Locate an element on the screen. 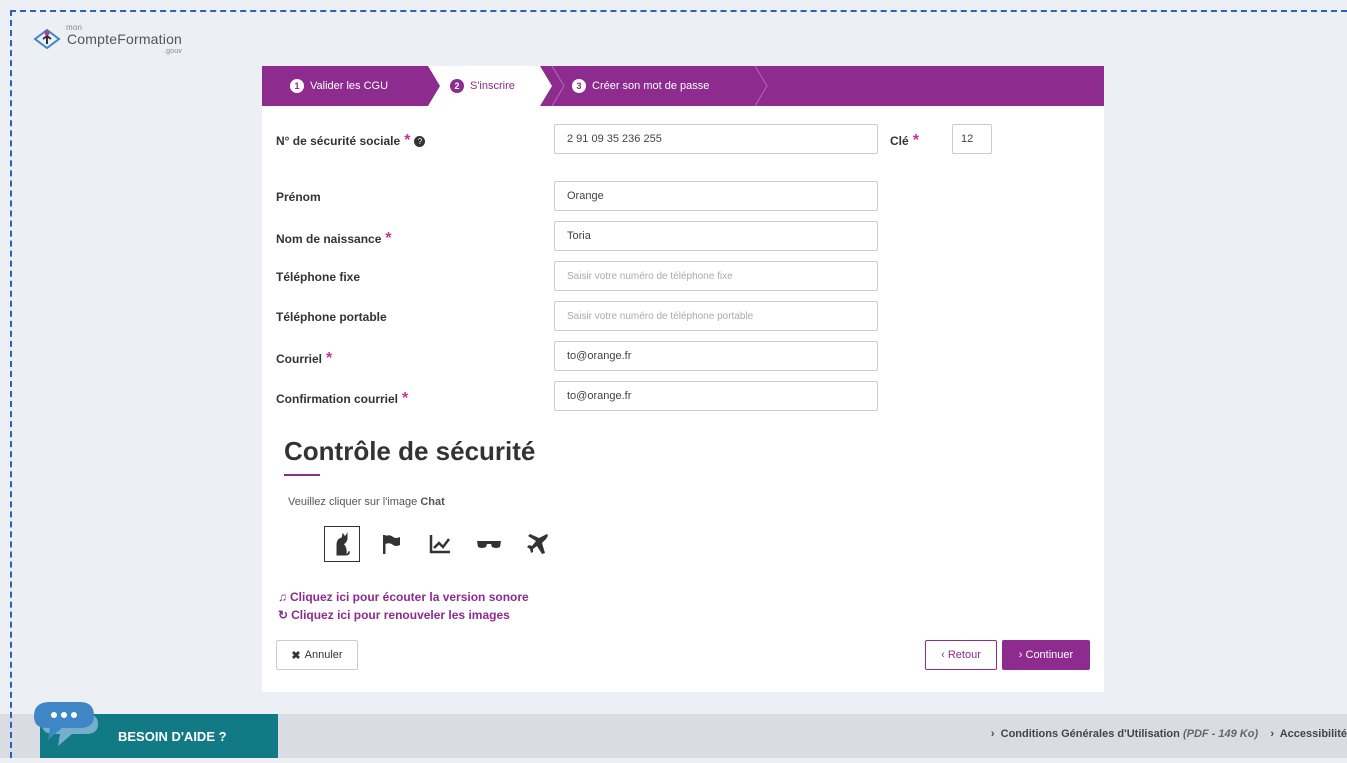 The image size is (1347, 763). chart-icon is located at coordinates (440, 544).